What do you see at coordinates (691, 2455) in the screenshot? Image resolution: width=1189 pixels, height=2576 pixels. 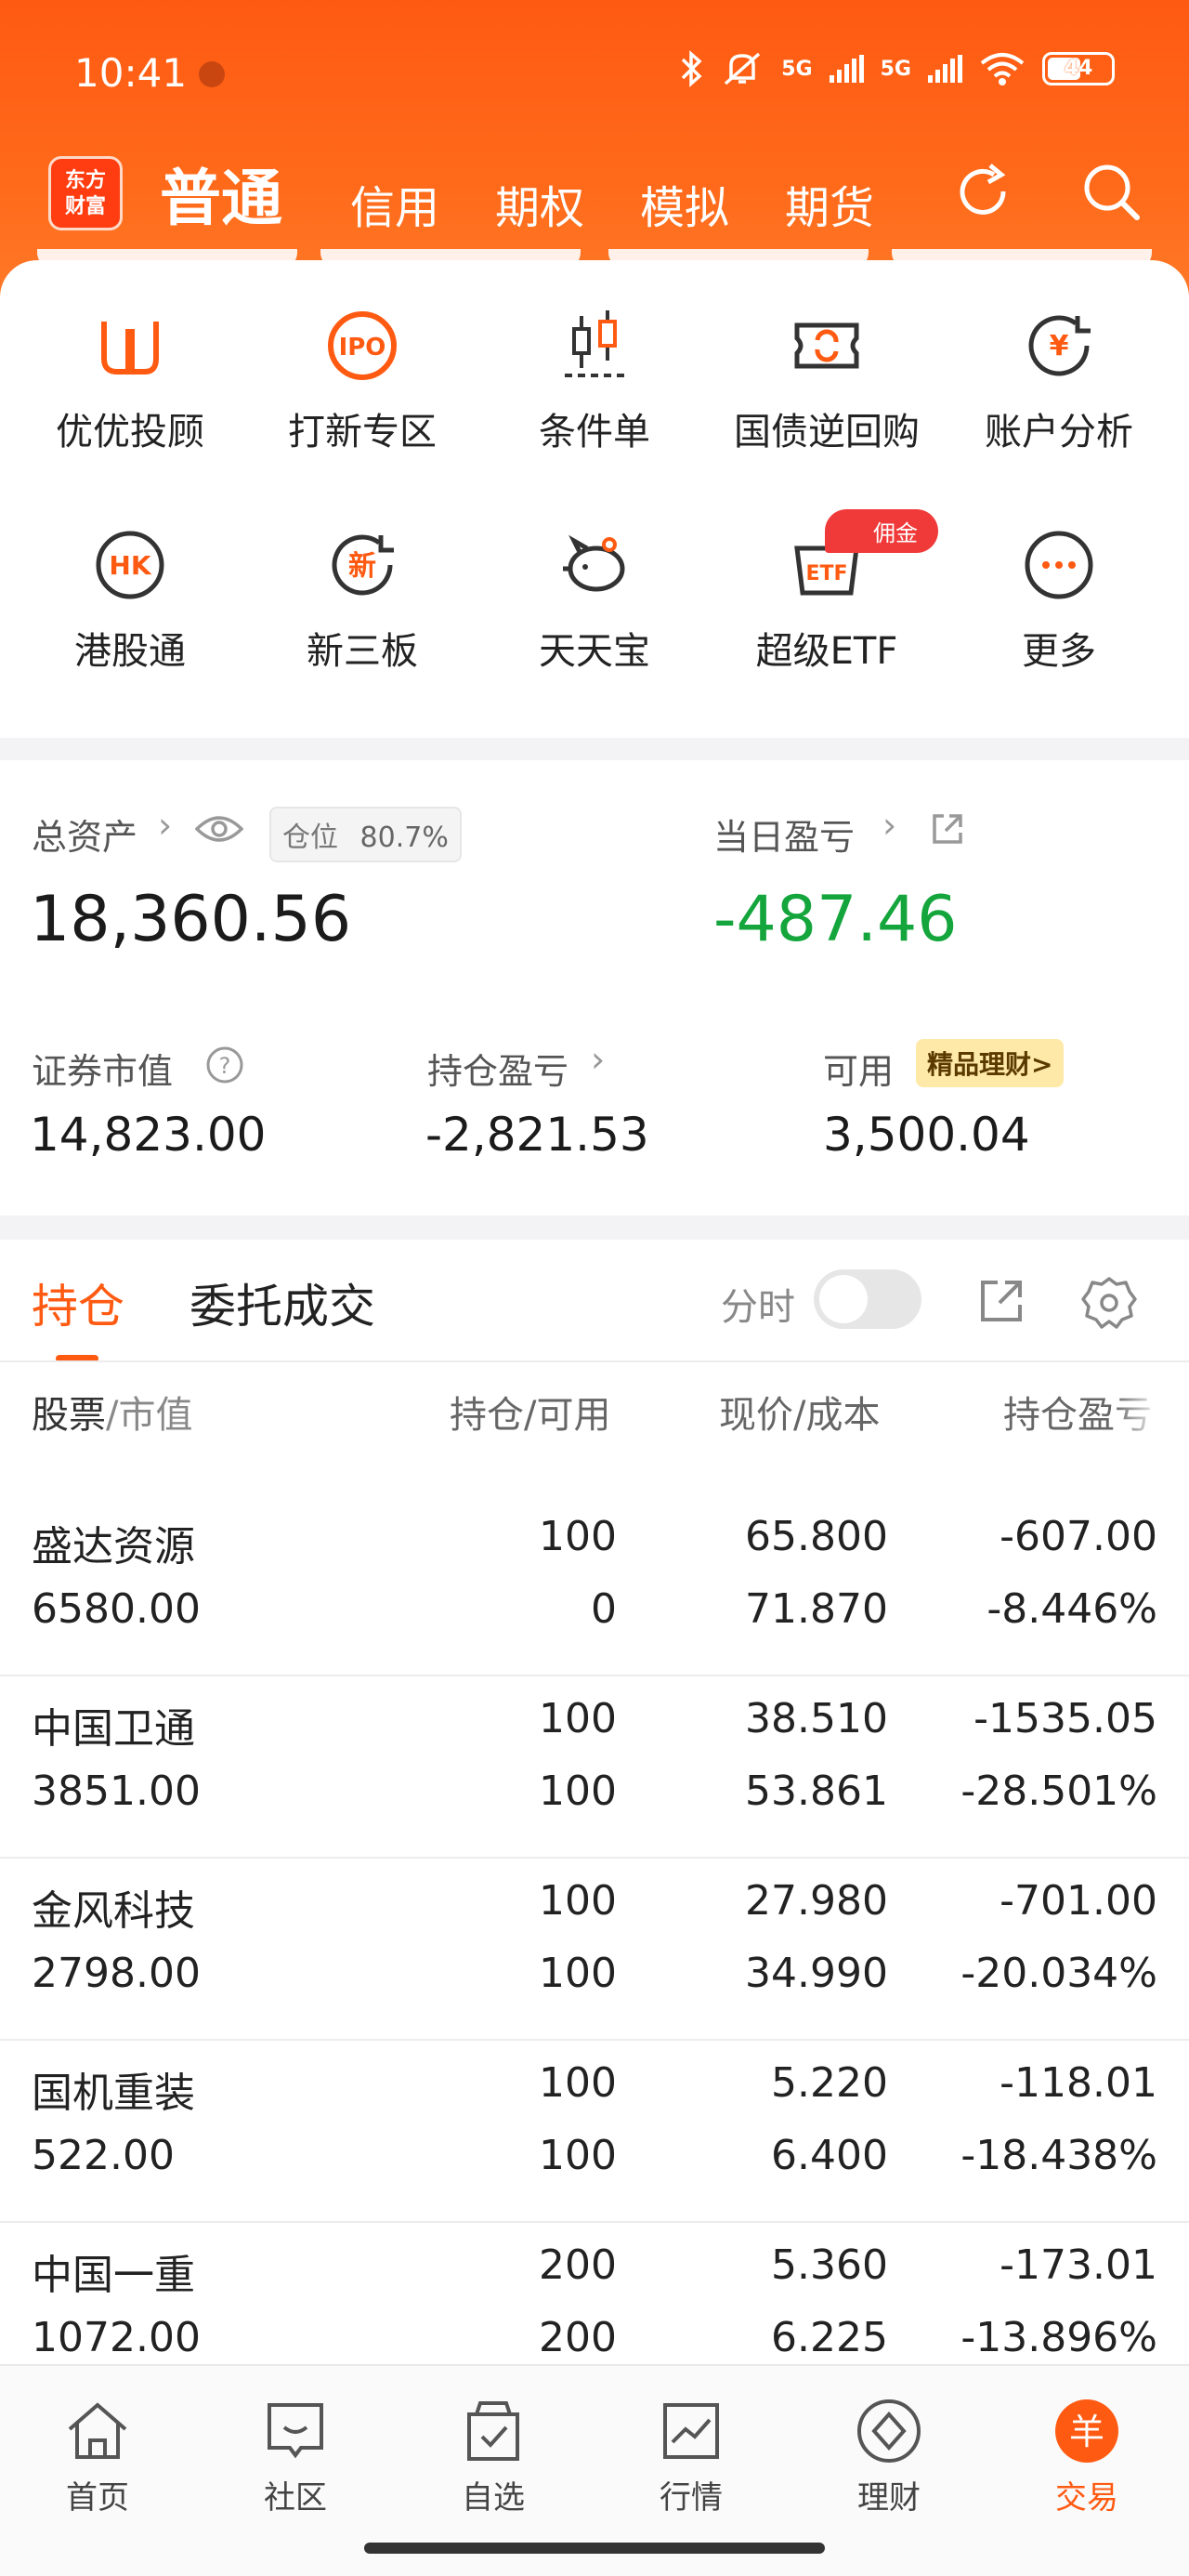 I see `nav-market: 行情` at bounding box center [691, 2455].